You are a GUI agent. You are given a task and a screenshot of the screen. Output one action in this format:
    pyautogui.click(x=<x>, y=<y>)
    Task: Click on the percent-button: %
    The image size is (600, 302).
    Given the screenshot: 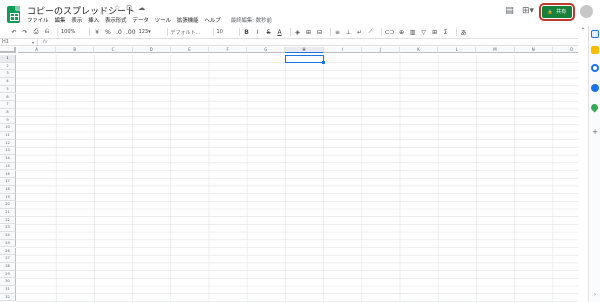 What is the action you would take?
    pyautogui.click(x=108, y=32)
    